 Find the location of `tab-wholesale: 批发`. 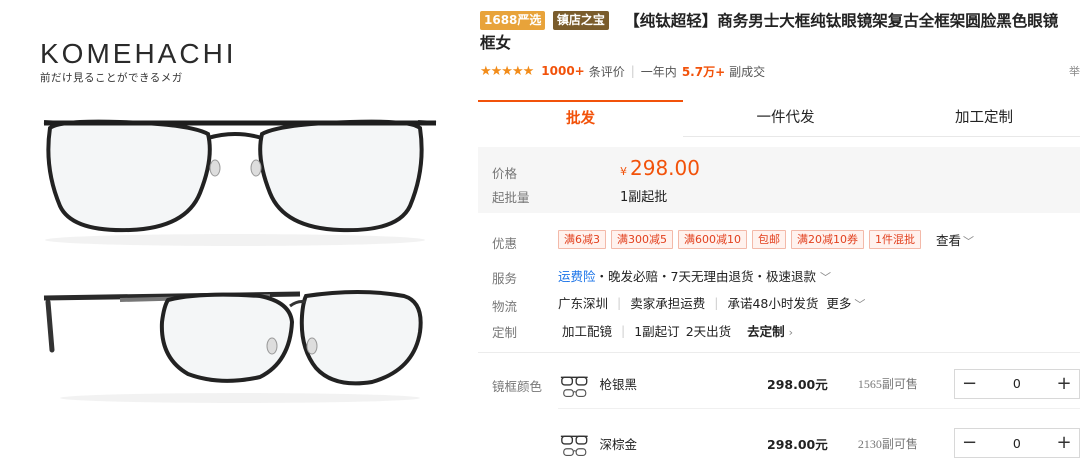

tab-wholesale: 批发 is located at coordinates (580, 118).